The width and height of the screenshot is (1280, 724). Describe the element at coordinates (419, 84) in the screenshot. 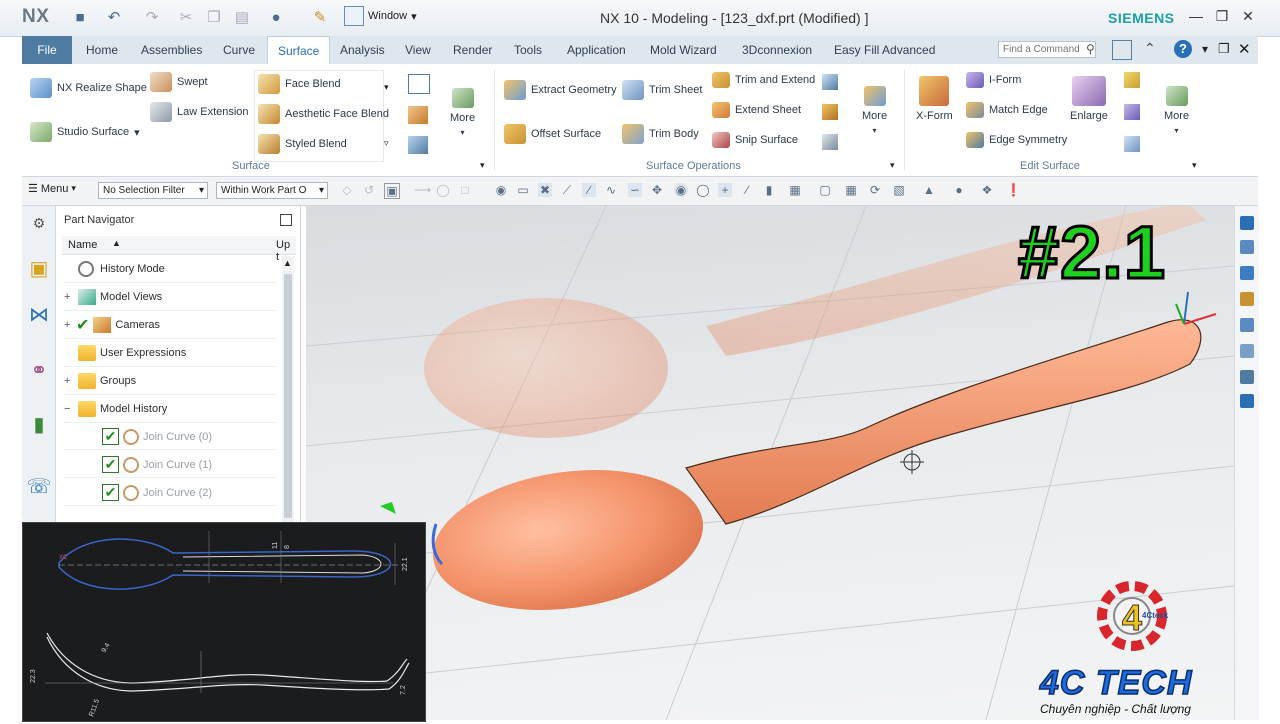

I see `bounded-plane-icon` at that location.